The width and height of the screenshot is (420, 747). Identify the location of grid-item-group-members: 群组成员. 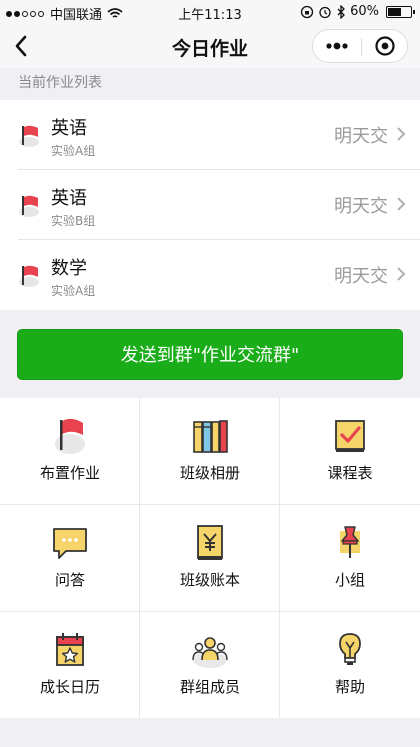
(210, 665).